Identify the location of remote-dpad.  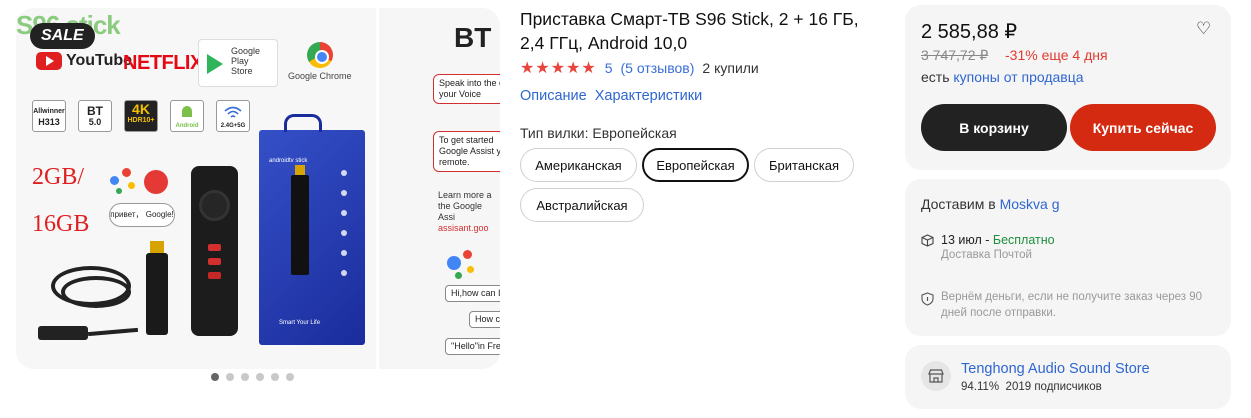
(214, 205).